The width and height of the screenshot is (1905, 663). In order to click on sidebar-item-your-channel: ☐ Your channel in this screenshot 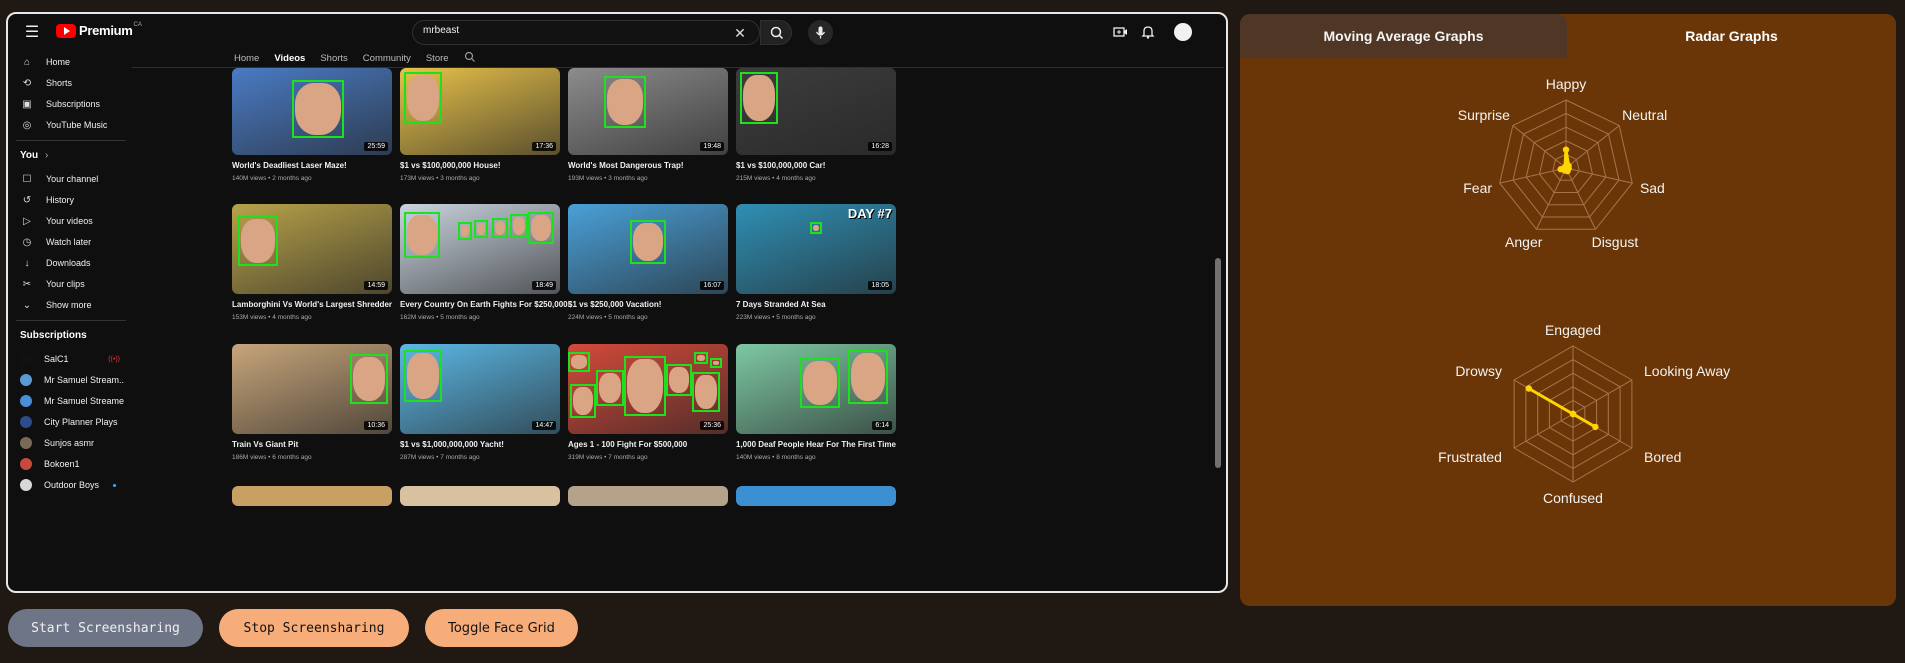, I will do `click(70, 179)`.